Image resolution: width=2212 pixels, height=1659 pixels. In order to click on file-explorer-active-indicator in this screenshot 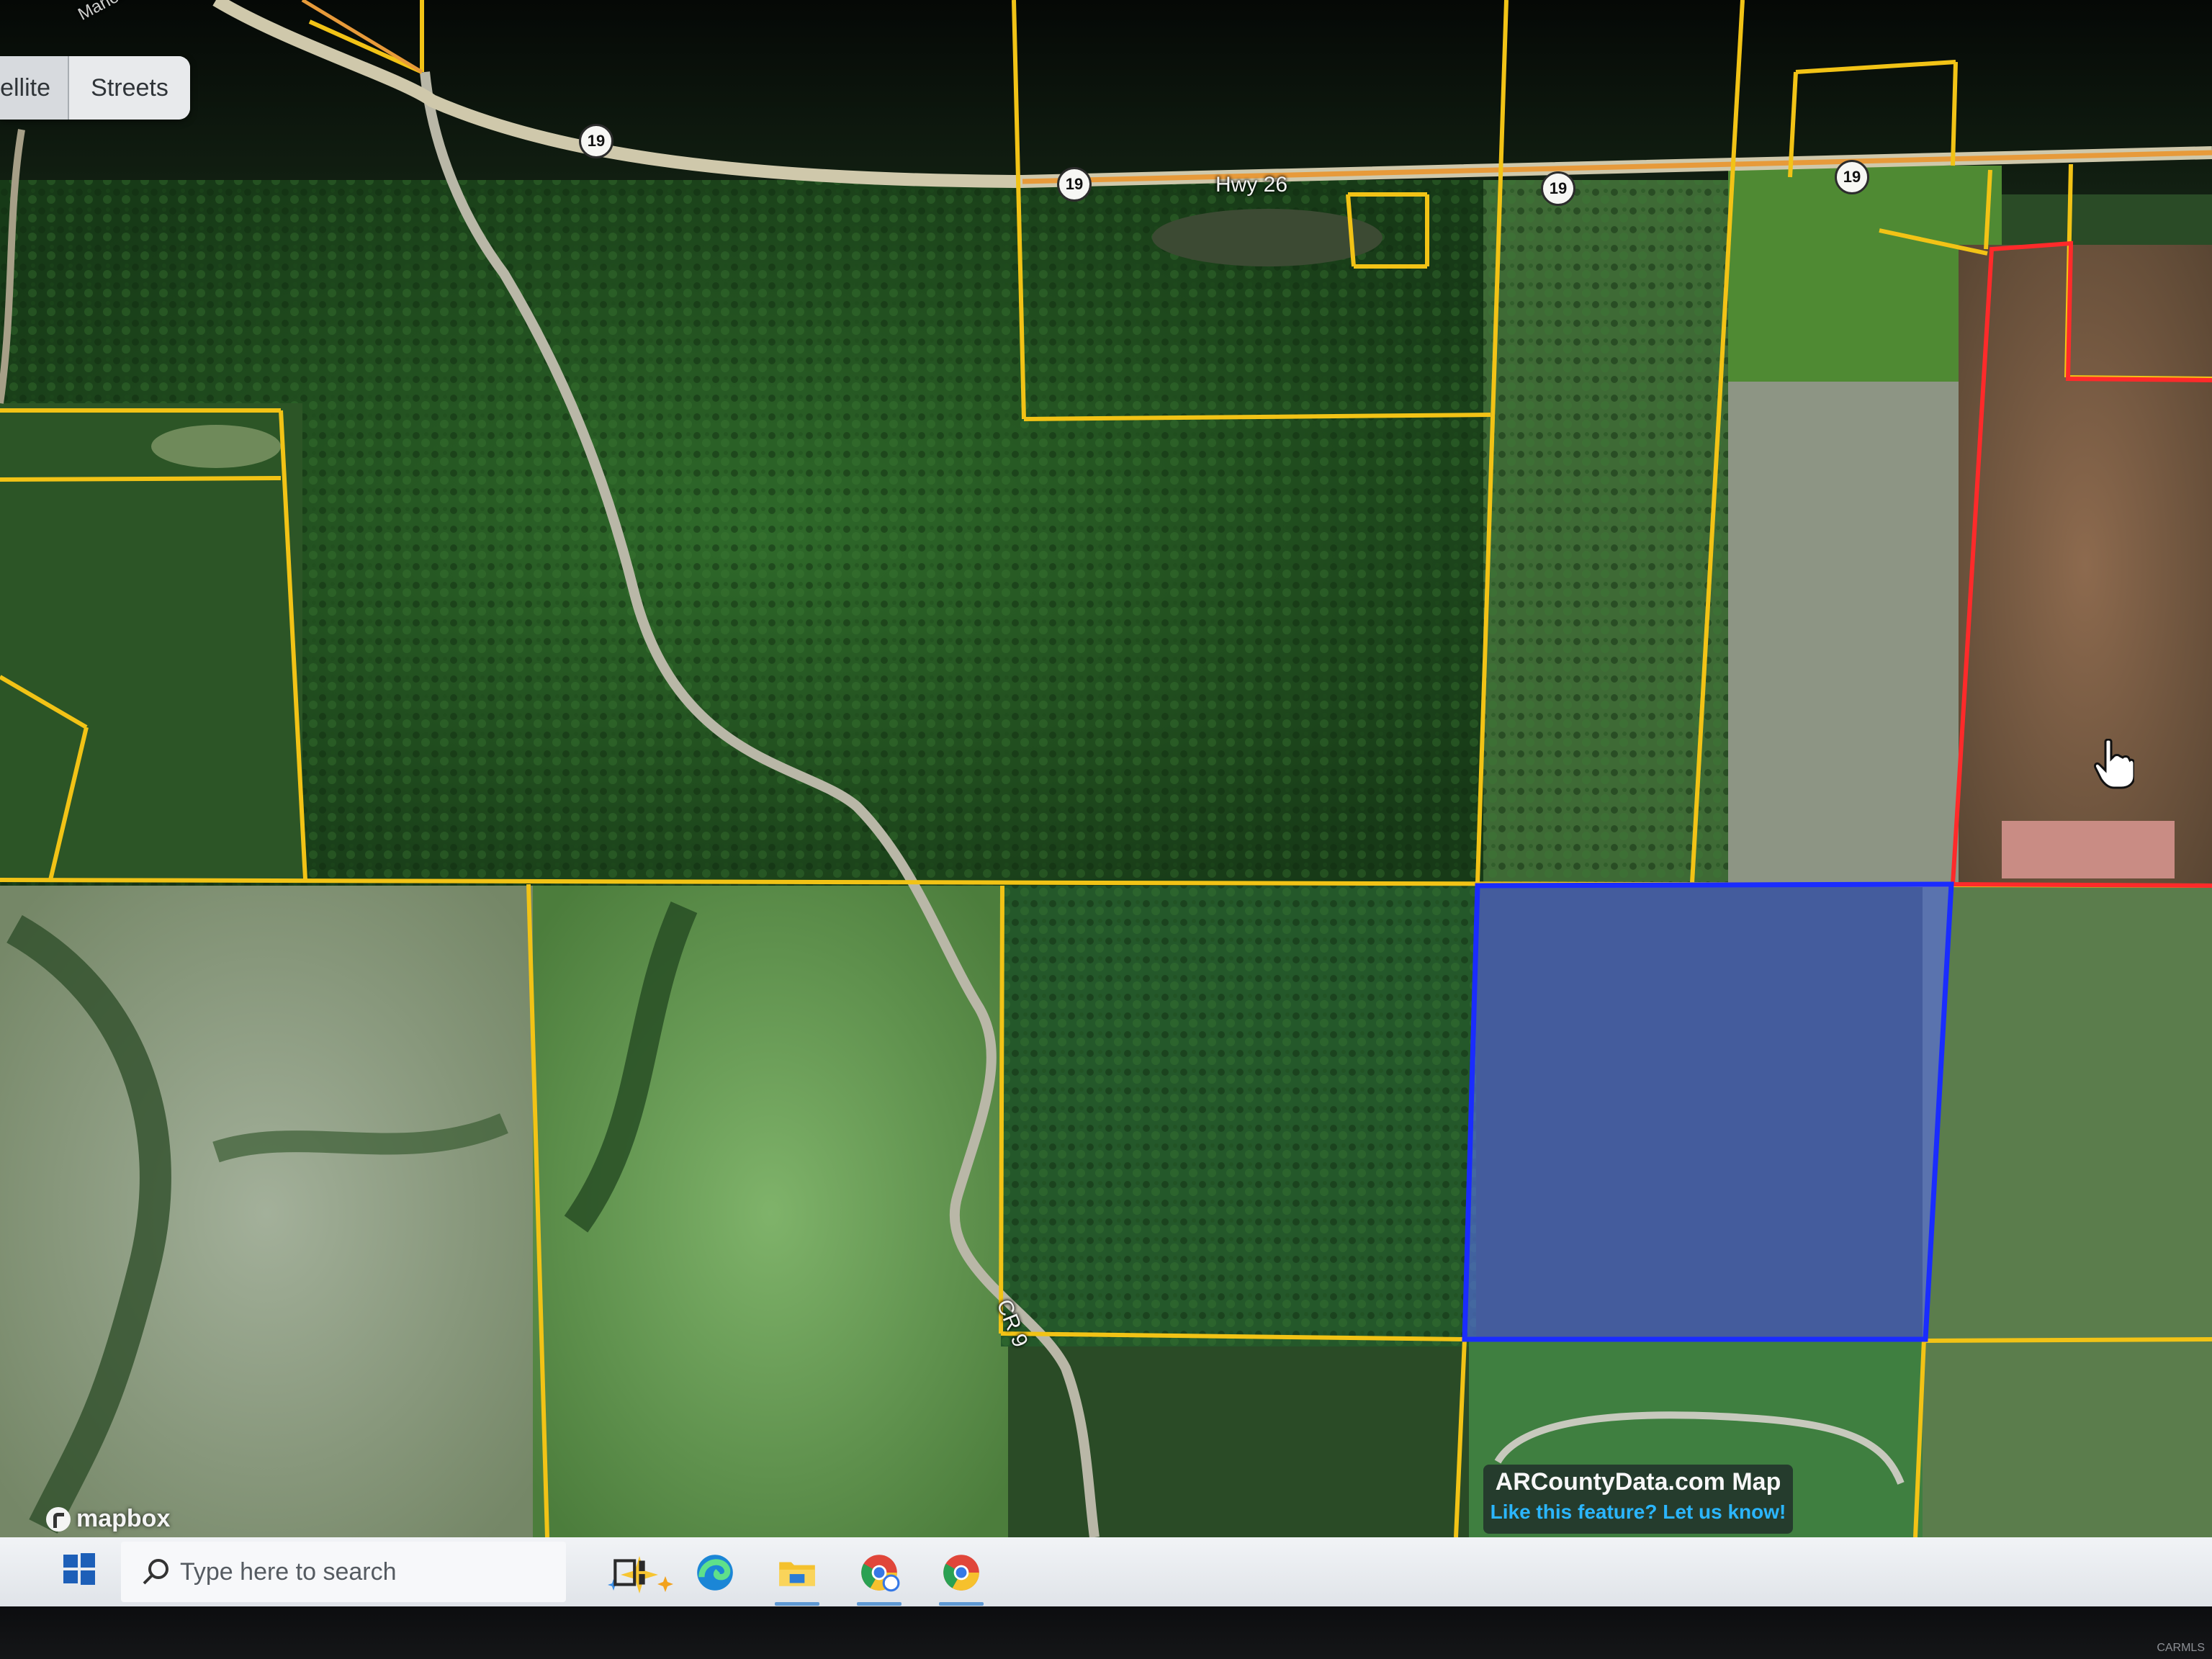, I will do `click(797, 1604)`.